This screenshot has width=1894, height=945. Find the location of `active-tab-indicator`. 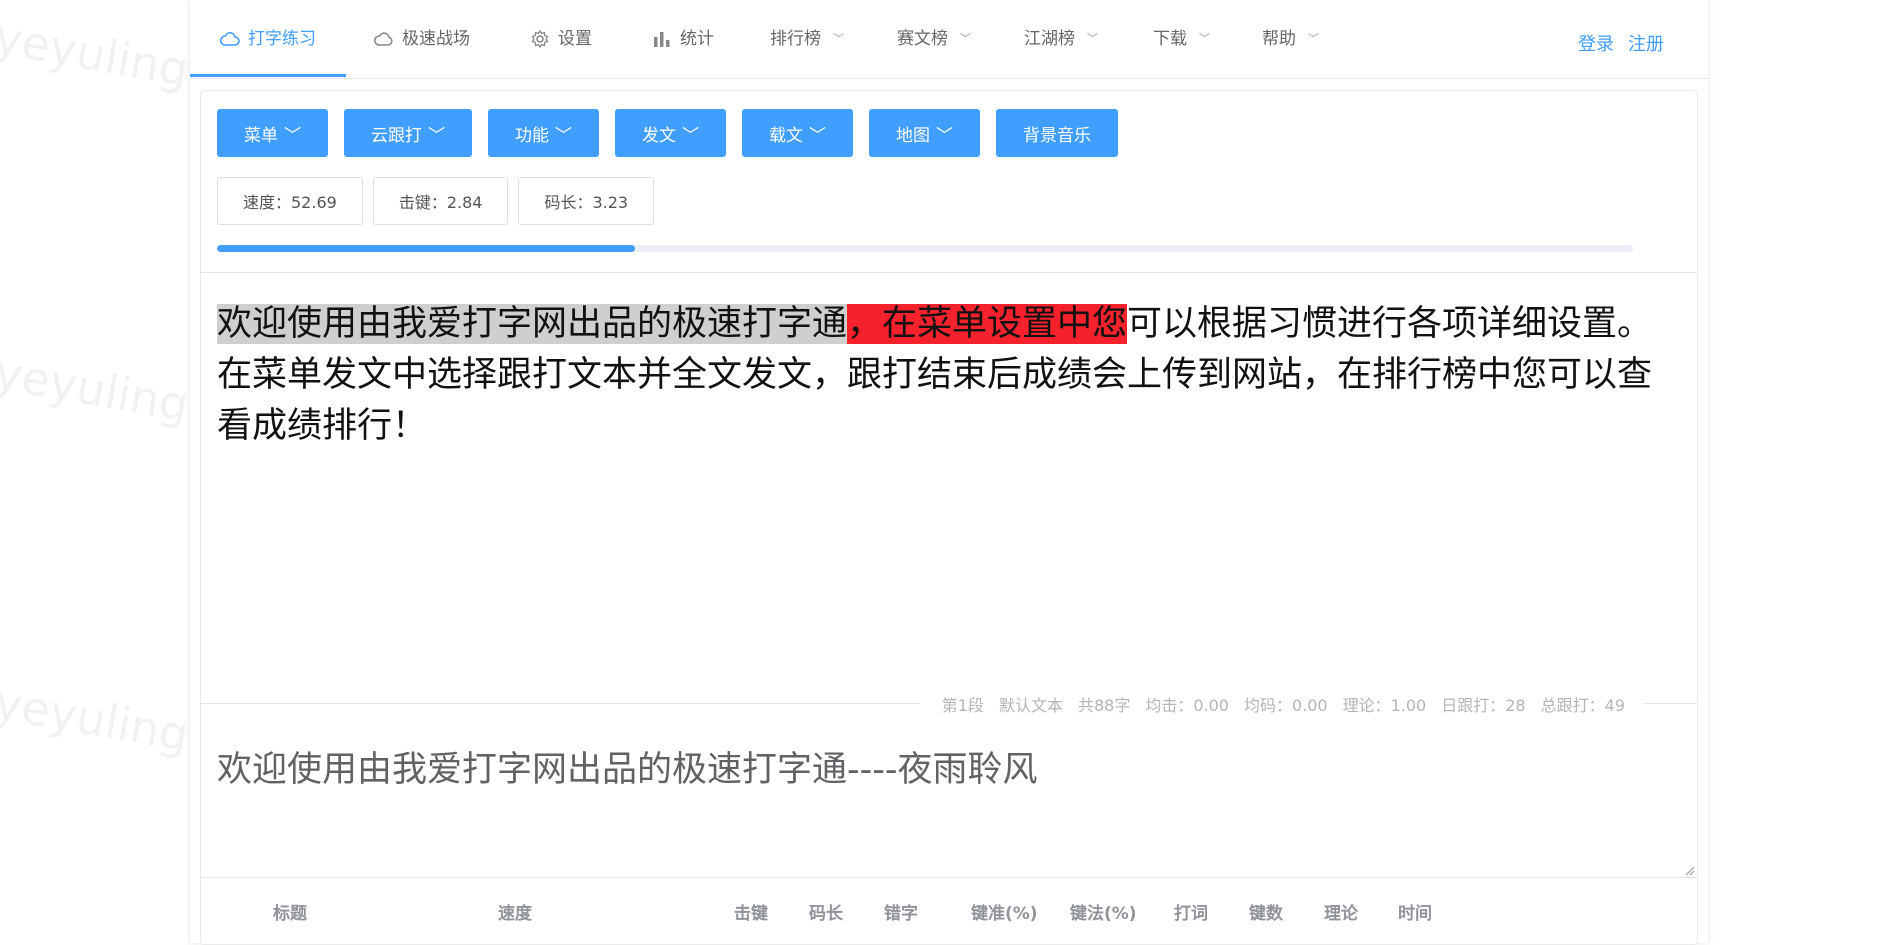

active-tab-indicator is located at coordinates (268, 75).